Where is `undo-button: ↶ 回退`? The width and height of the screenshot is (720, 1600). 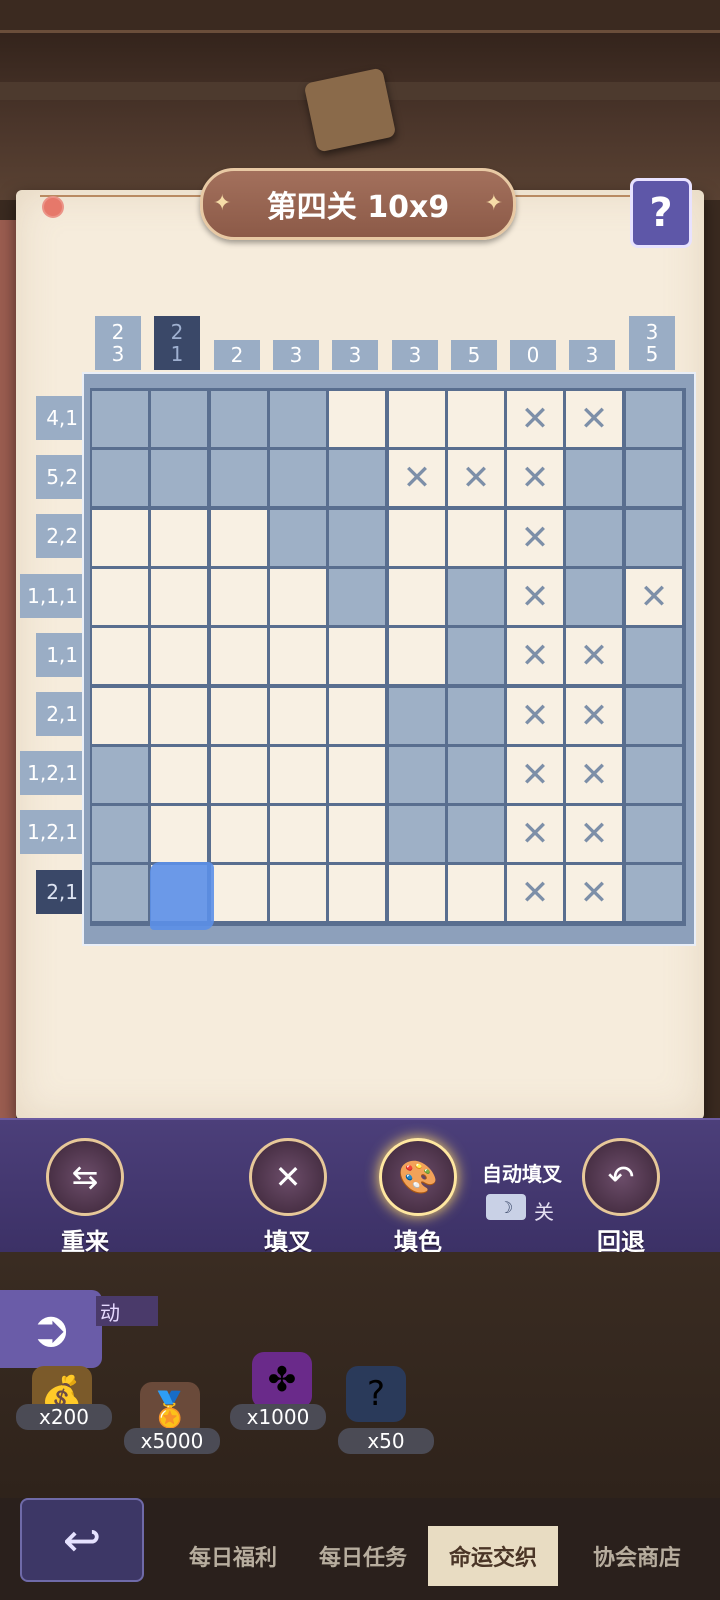 undo-button: ↶ 回退 is located at coordinates (621, 1197).